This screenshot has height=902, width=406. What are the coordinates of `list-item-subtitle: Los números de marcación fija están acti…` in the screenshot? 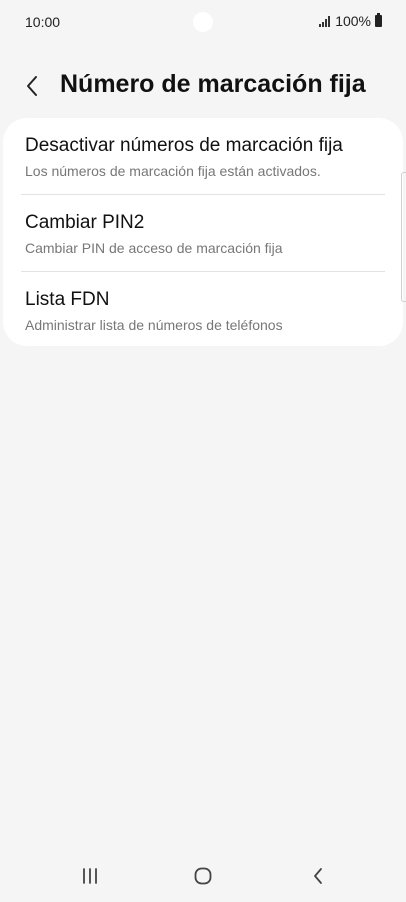 It's located at (173, 171).